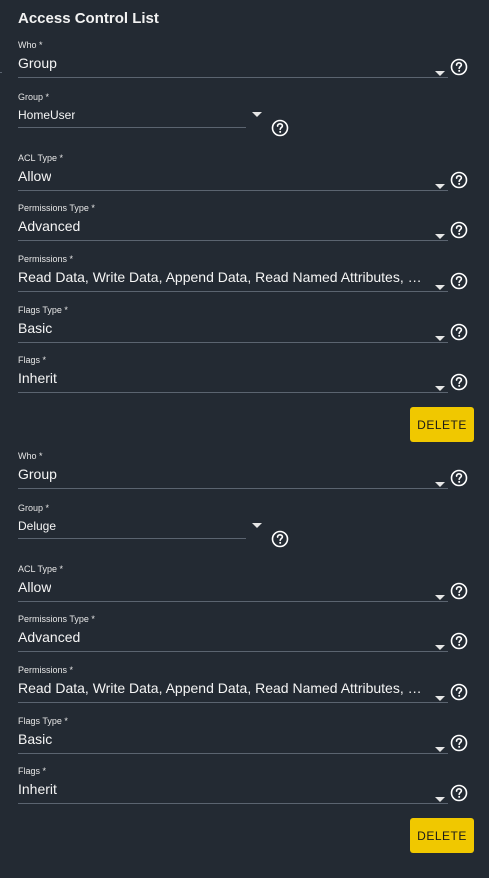 This screenshot has height=878, width=489. I want to click on group-value: HomeUser, so click(47, 115).